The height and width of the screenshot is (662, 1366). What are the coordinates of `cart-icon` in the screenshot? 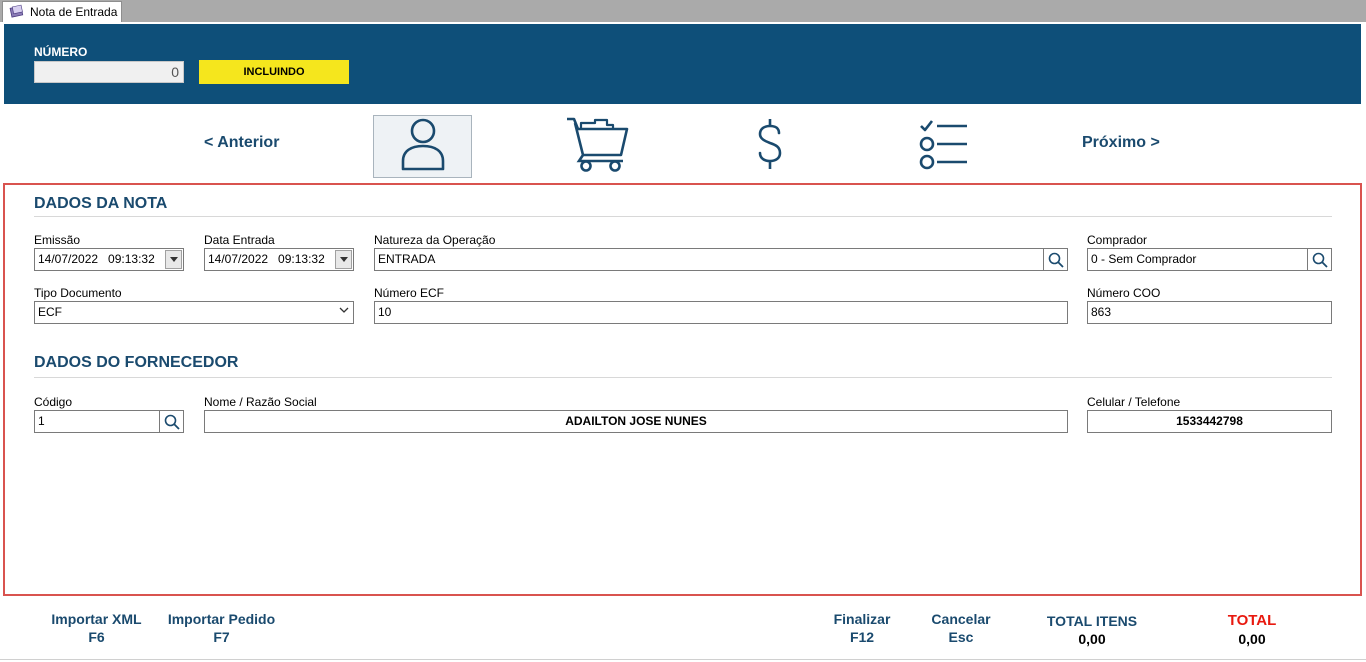 It's located at (598, 146).